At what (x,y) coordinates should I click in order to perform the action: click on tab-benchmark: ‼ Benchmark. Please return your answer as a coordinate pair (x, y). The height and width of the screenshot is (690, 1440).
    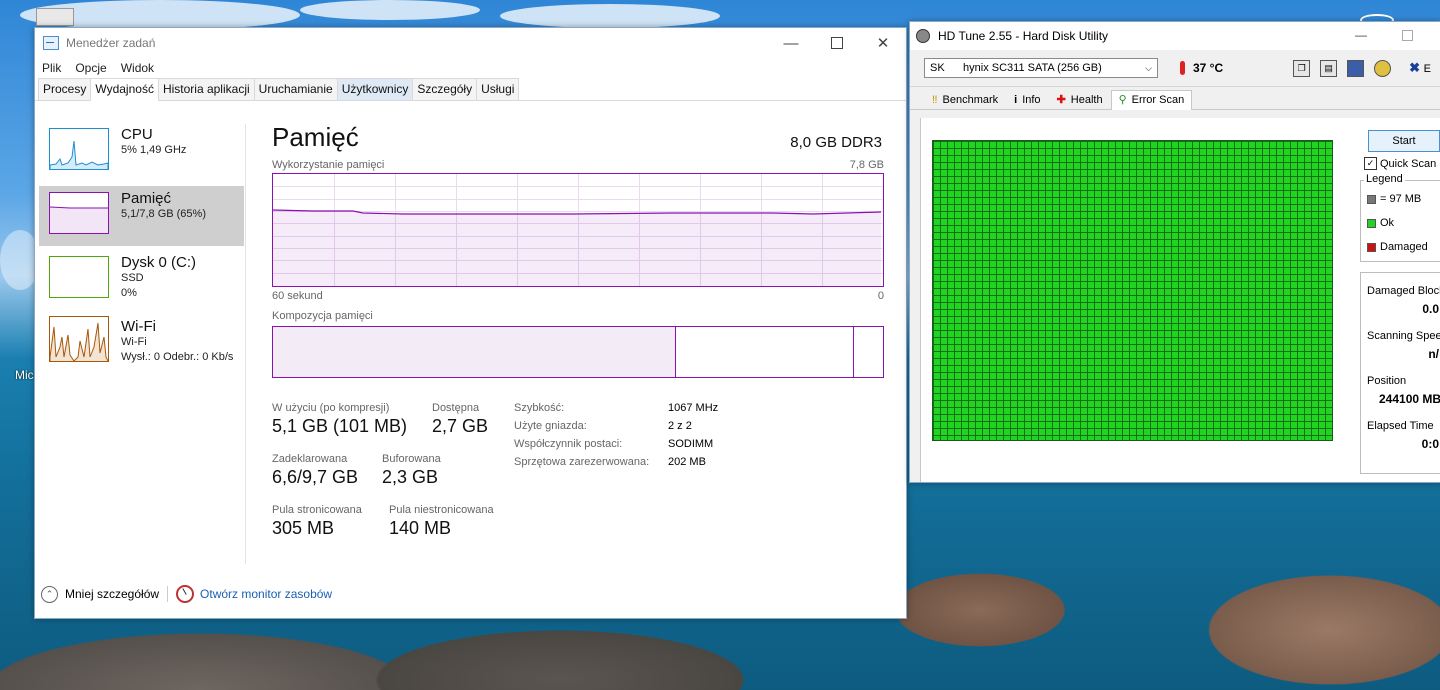
    Looking at the image, I should click on (965, 100).